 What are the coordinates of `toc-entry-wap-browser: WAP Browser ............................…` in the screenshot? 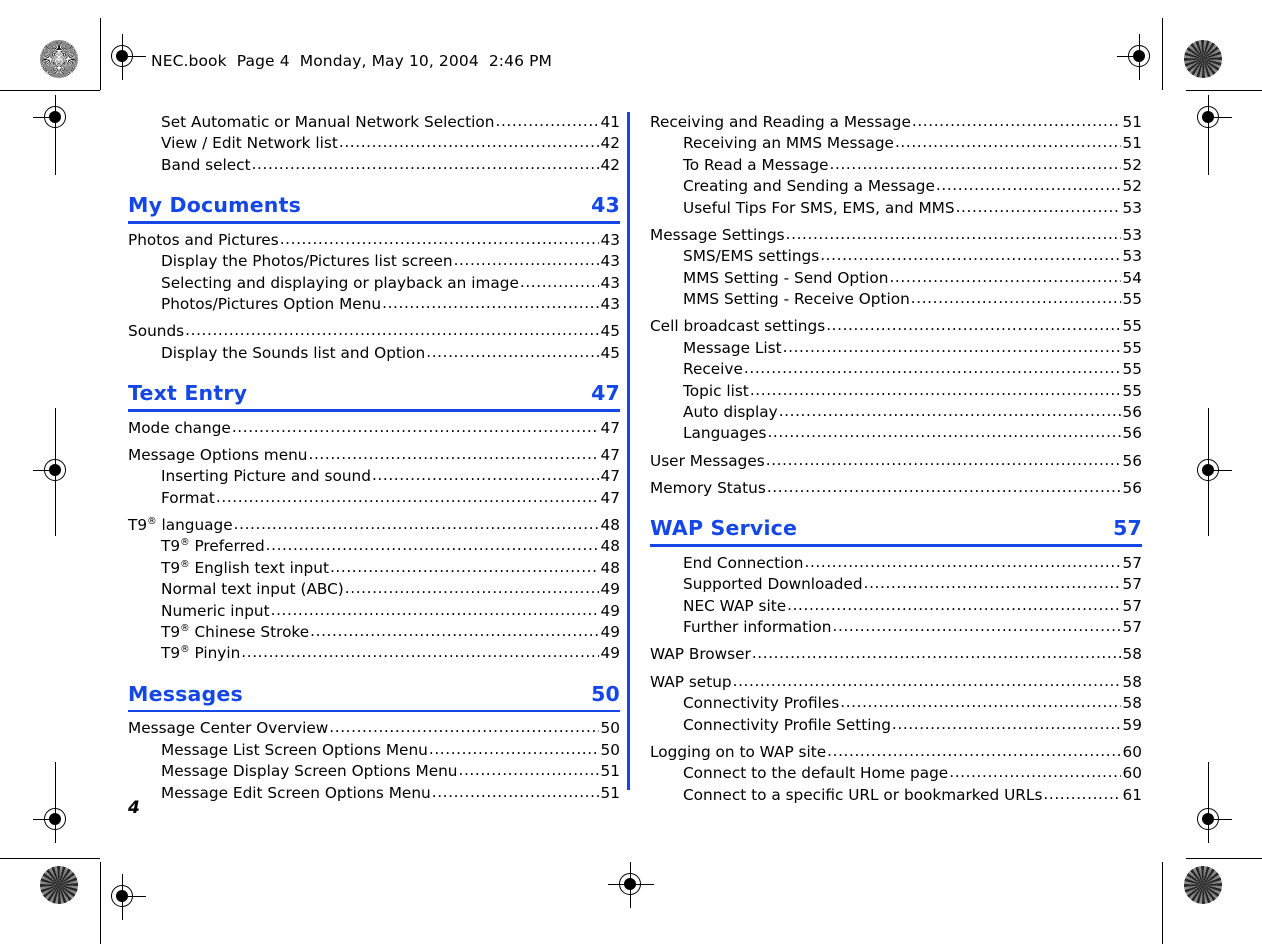 It's located at (896, 651).